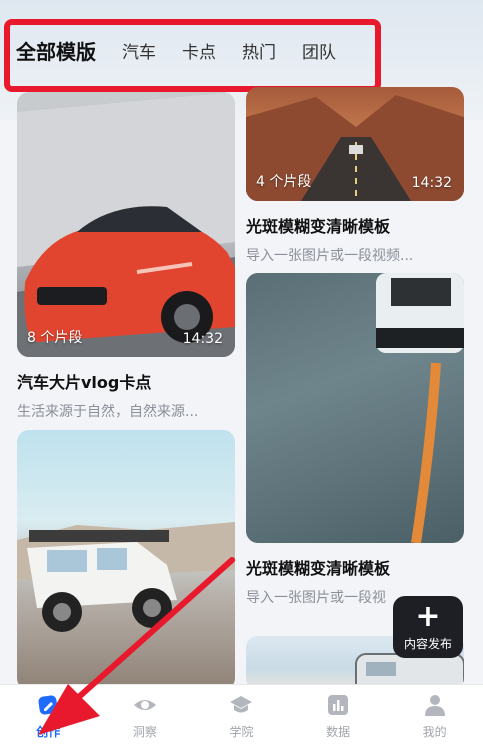 The width and height of the screenshot is (483, 756). Describe the element at coordinates (48, 732) in the screenshot. I see `nav-label: 创作` at that location.